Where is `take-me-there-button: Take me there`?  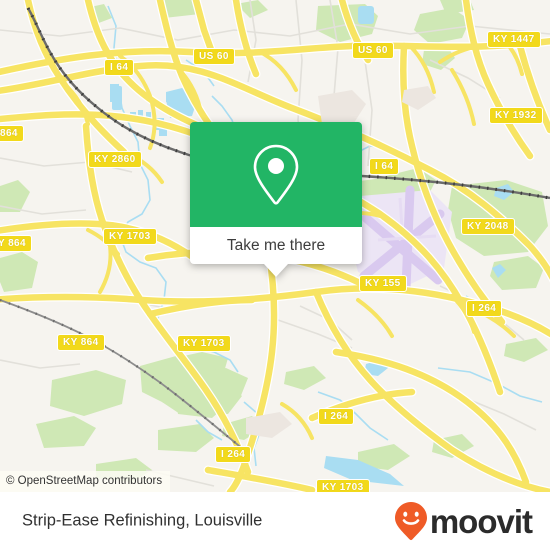
take-me-there-button: Take me there is located at coordinates (276, 245).